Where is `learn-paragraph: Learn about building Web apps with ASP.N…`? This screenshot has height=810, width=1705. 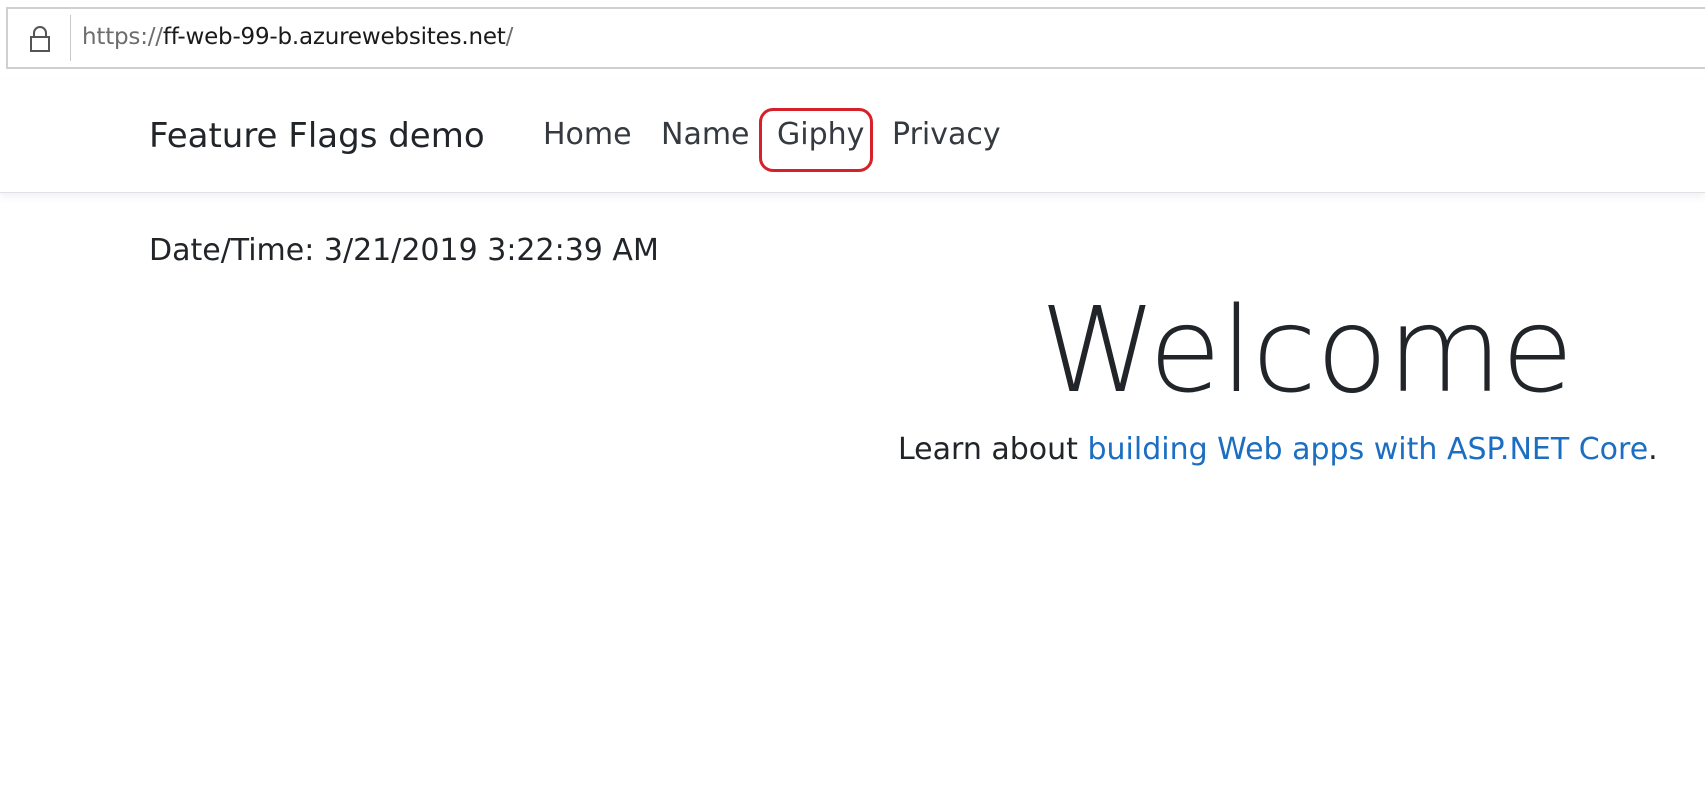 learn-paragraph: Learn about building Web apps with ASP.N… is located at coordinates (1278, 450).